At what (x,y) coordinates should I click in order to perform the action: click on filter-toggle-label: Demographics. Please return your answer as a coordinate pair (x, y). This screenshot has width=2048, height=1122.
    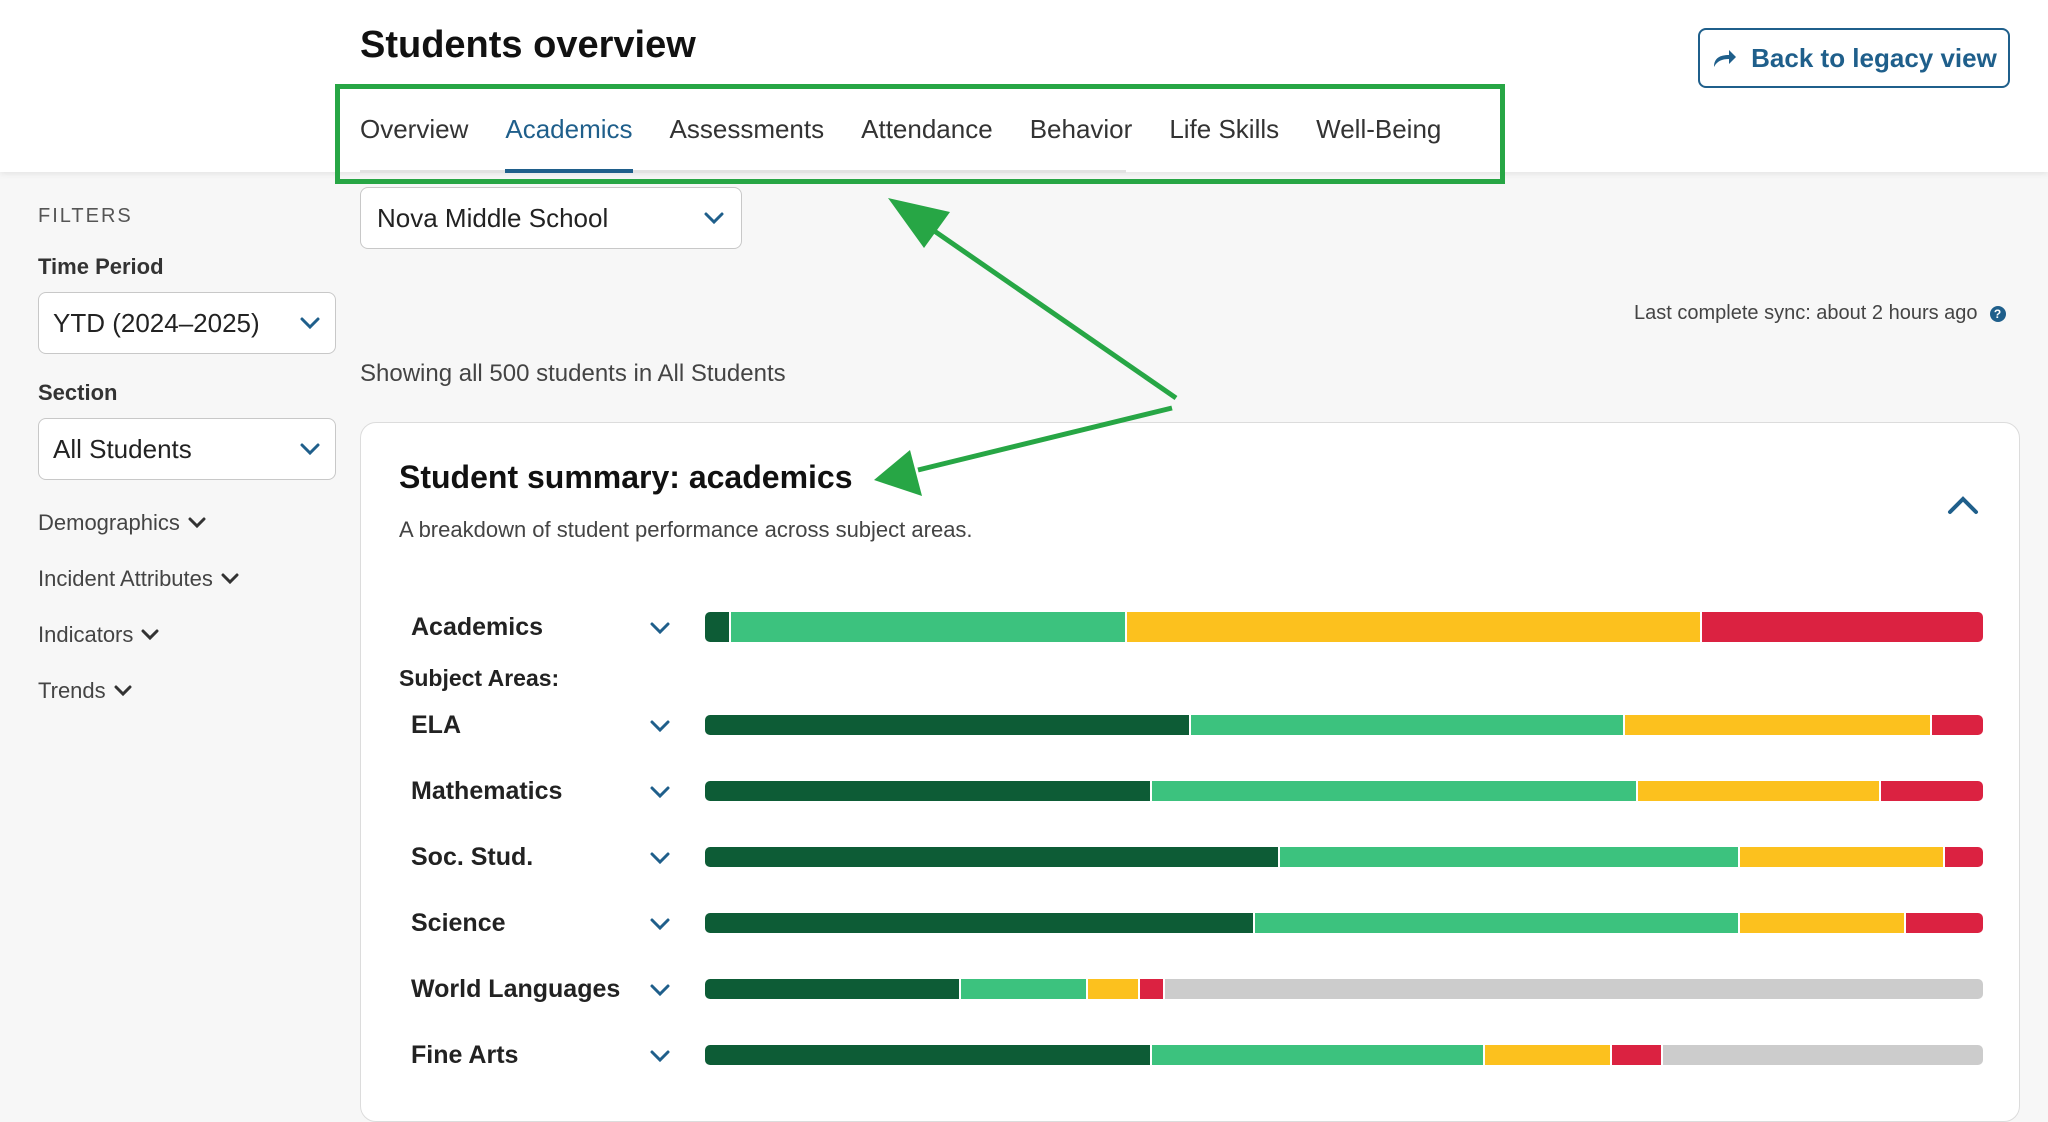
    Looking at the image, I should click on (109, 522).